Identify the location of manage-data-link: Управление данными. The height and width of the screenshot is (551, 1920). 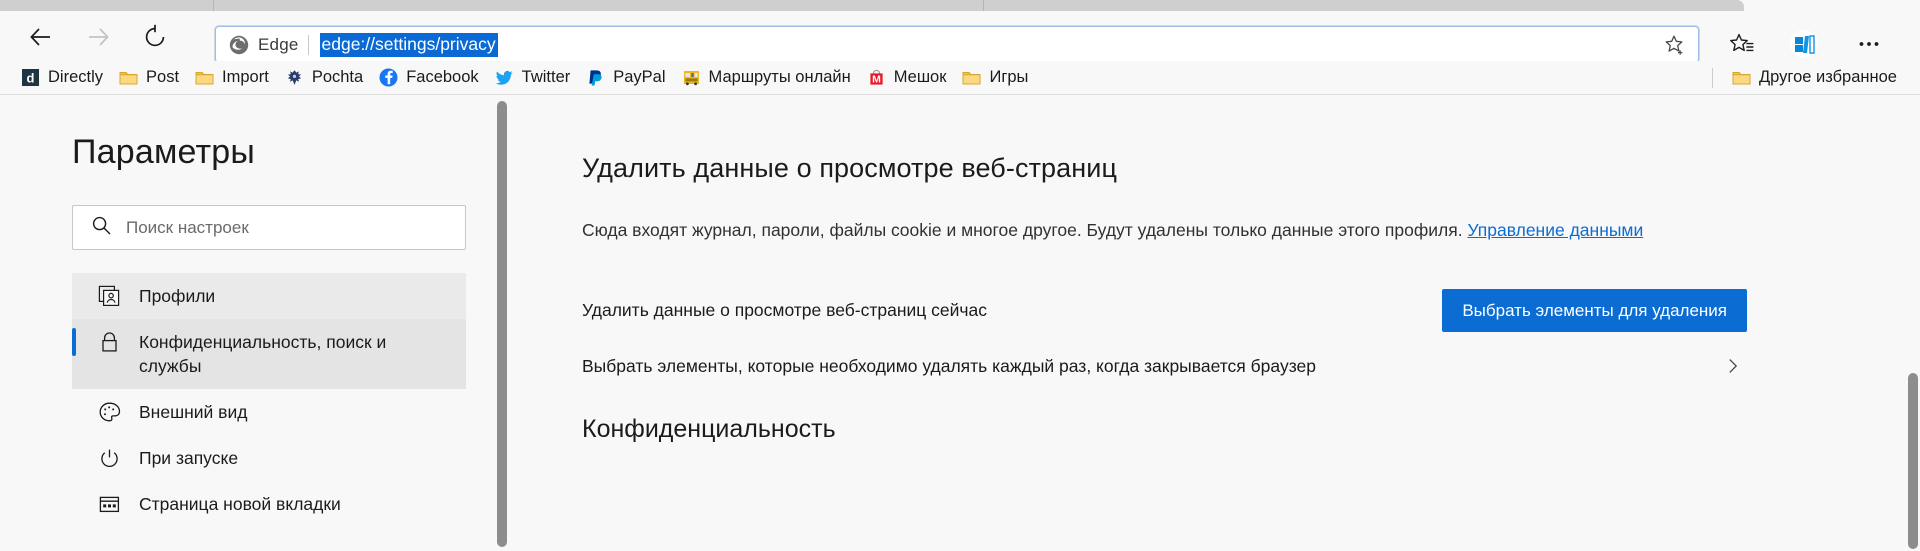
(1555, 230).